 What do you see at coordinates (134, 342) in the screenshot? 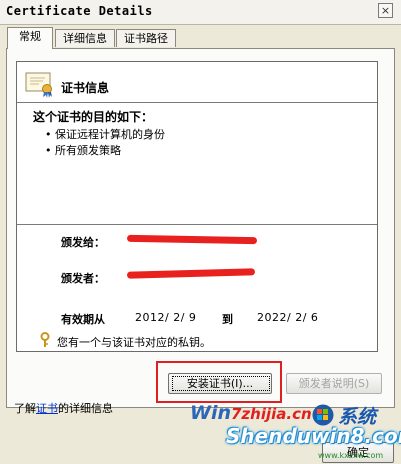
I see `private-key-note: 您有一个与该证书对应的私钥。` at bounding box center [134, 342].